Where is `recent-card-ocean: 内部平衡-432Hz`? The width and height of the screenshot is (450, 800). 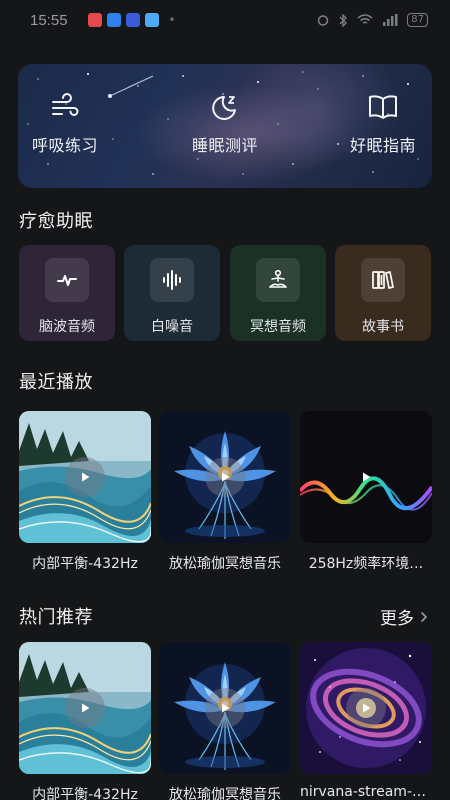 recent-card-ocean: 内部平衡-432Hz is located at coordinates (85, 492).